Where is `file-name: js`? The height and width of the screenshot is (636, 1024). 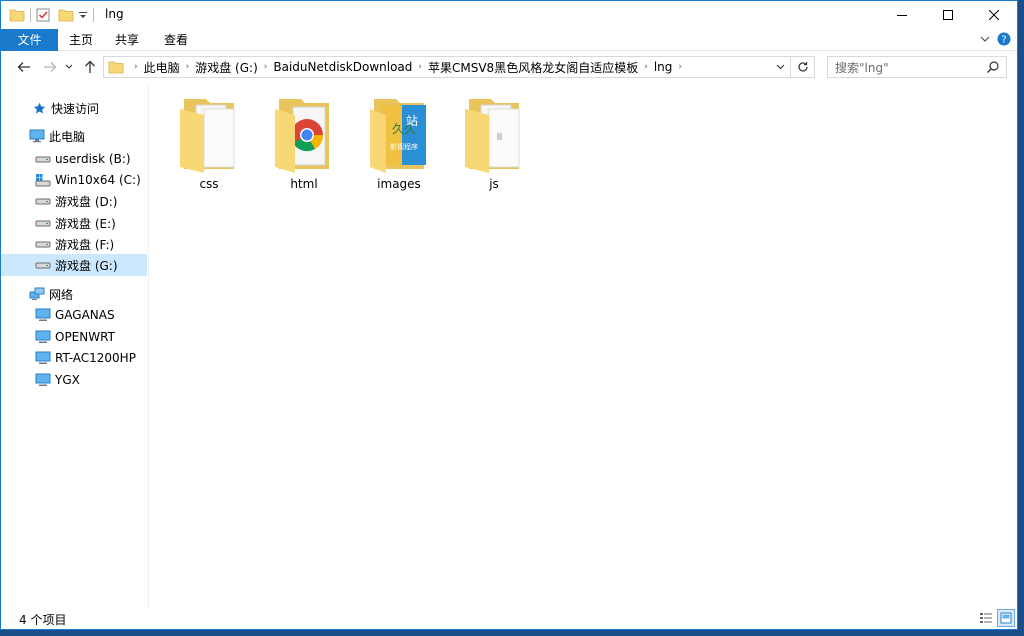 file-name: js is located at coordinates (494, 184).